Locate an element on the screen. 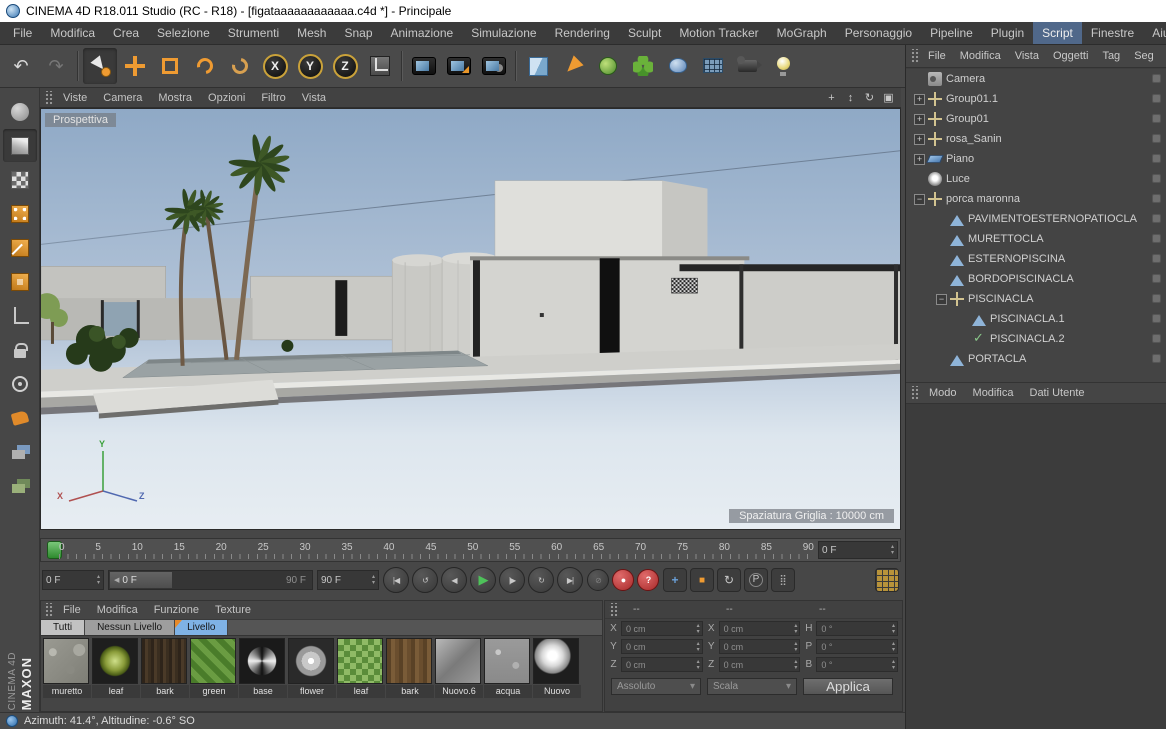 The height and width of the screenshot is (729, 1166). layer-manager-button is located at coordinates (20, 485).